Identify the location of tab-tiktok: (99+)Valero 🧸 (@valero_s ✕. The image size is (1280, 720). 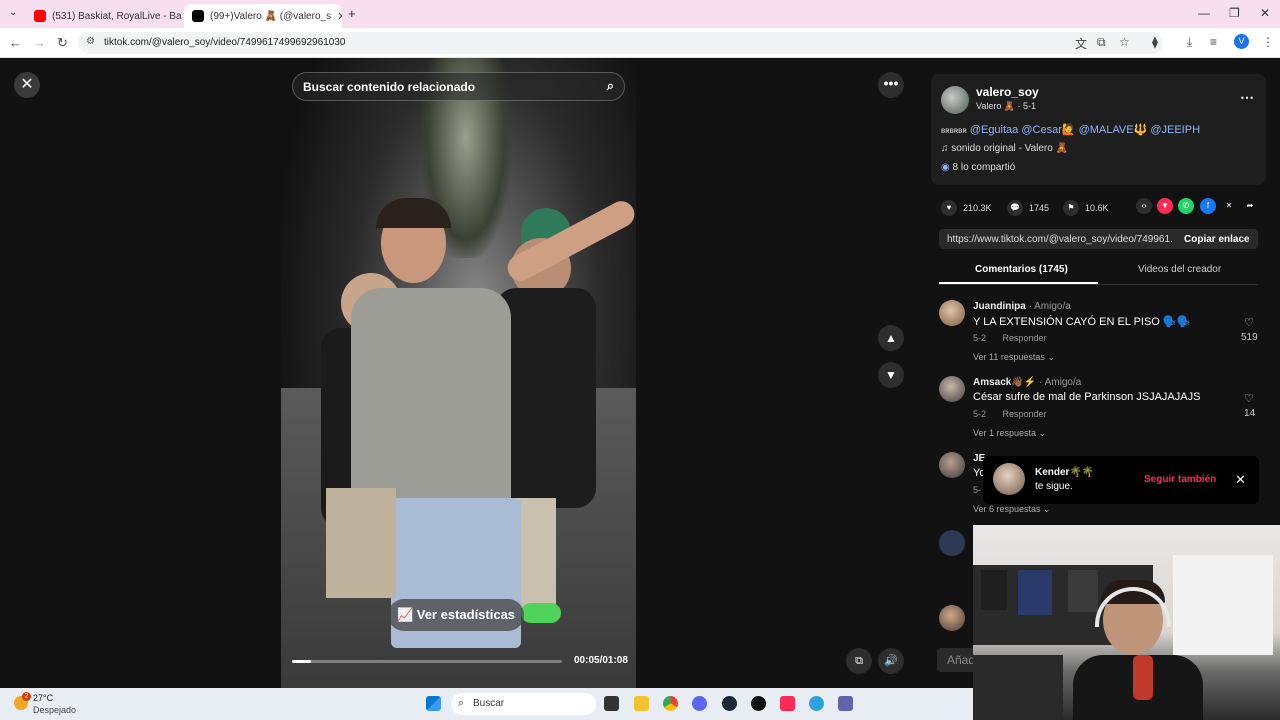
(263, 16).